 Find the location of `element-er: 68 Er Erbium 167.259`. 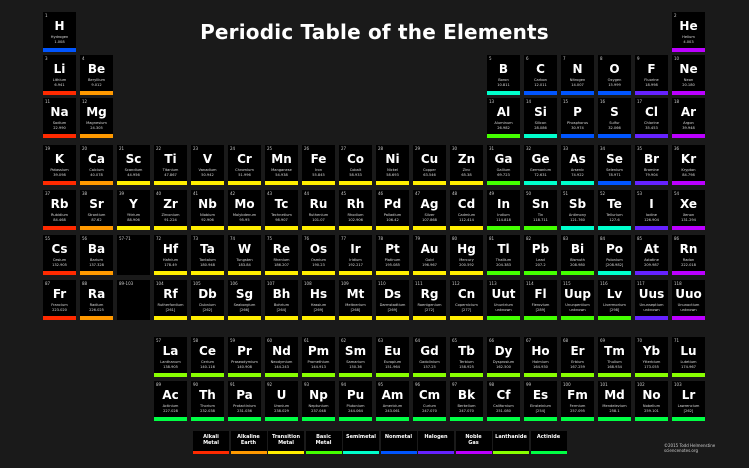

element-er: 68 Er Erbium 167.259 is located at coordinates (577, 357).